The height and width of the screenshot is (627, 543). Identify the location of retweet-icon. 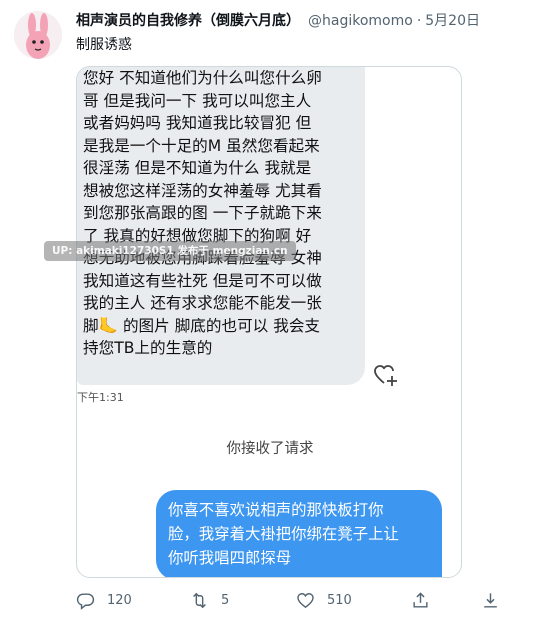
(199, 600).